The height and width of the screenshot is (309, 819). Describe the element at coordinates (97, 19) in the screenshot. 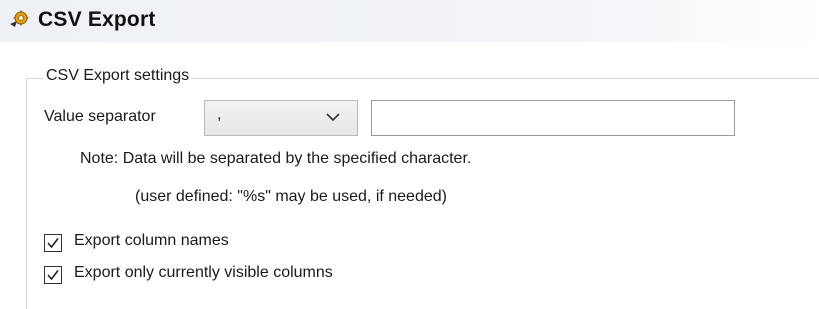

I see `page-title: CSV Export` at that location.